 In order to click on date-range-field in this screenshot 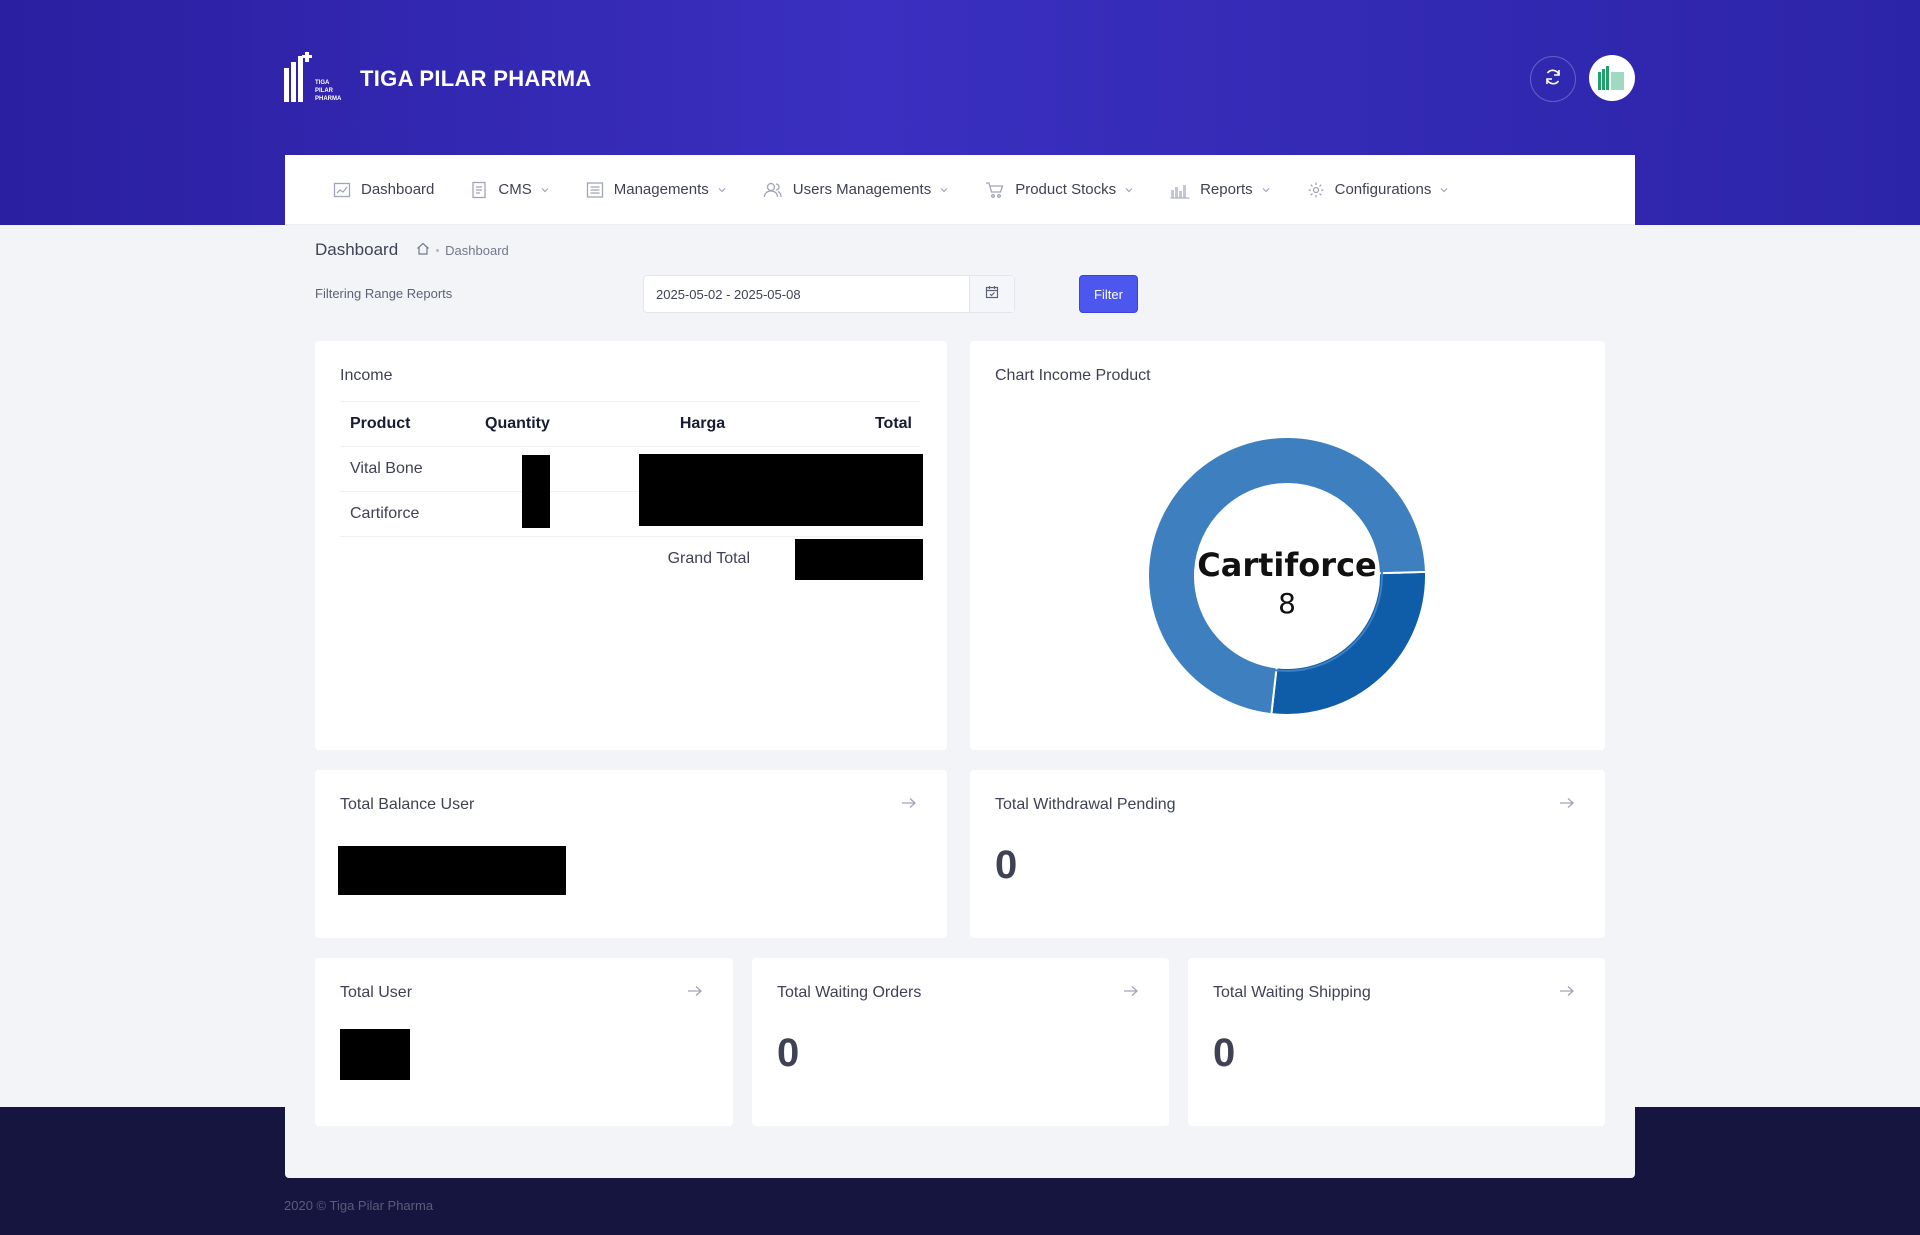, I will do `click(829, 294)`.